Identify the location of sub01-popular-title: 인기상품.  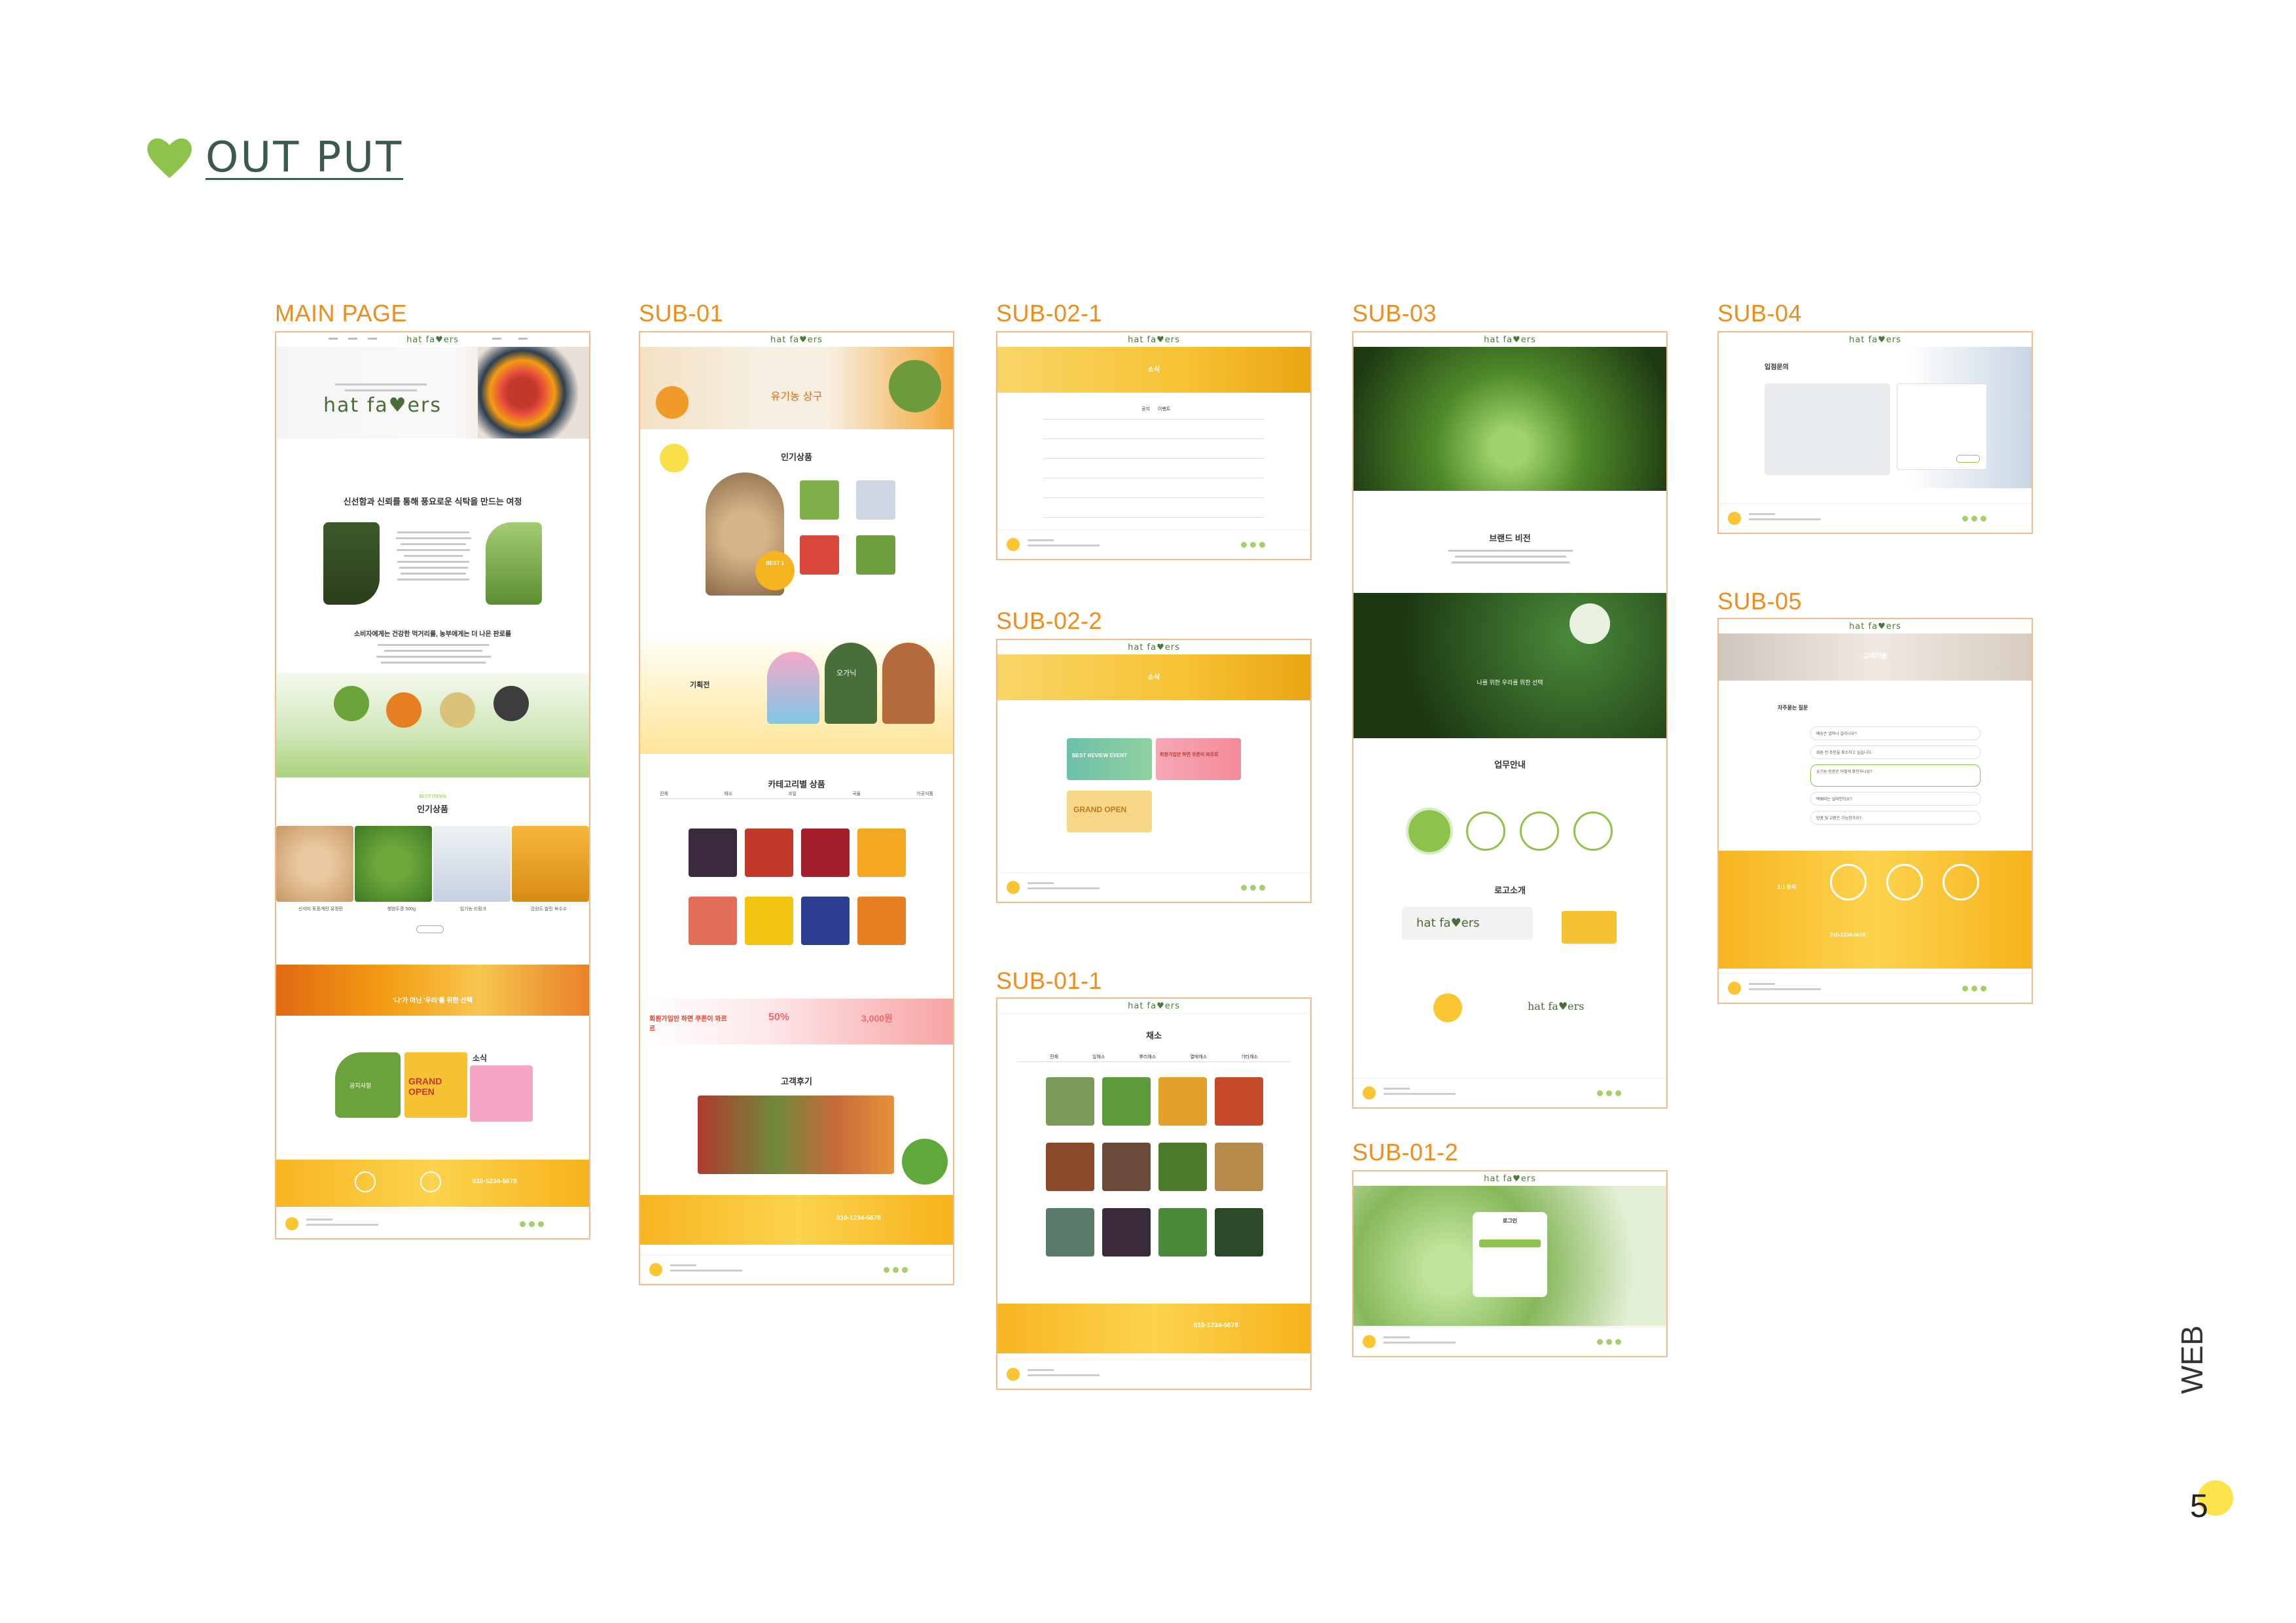
(796, 457).